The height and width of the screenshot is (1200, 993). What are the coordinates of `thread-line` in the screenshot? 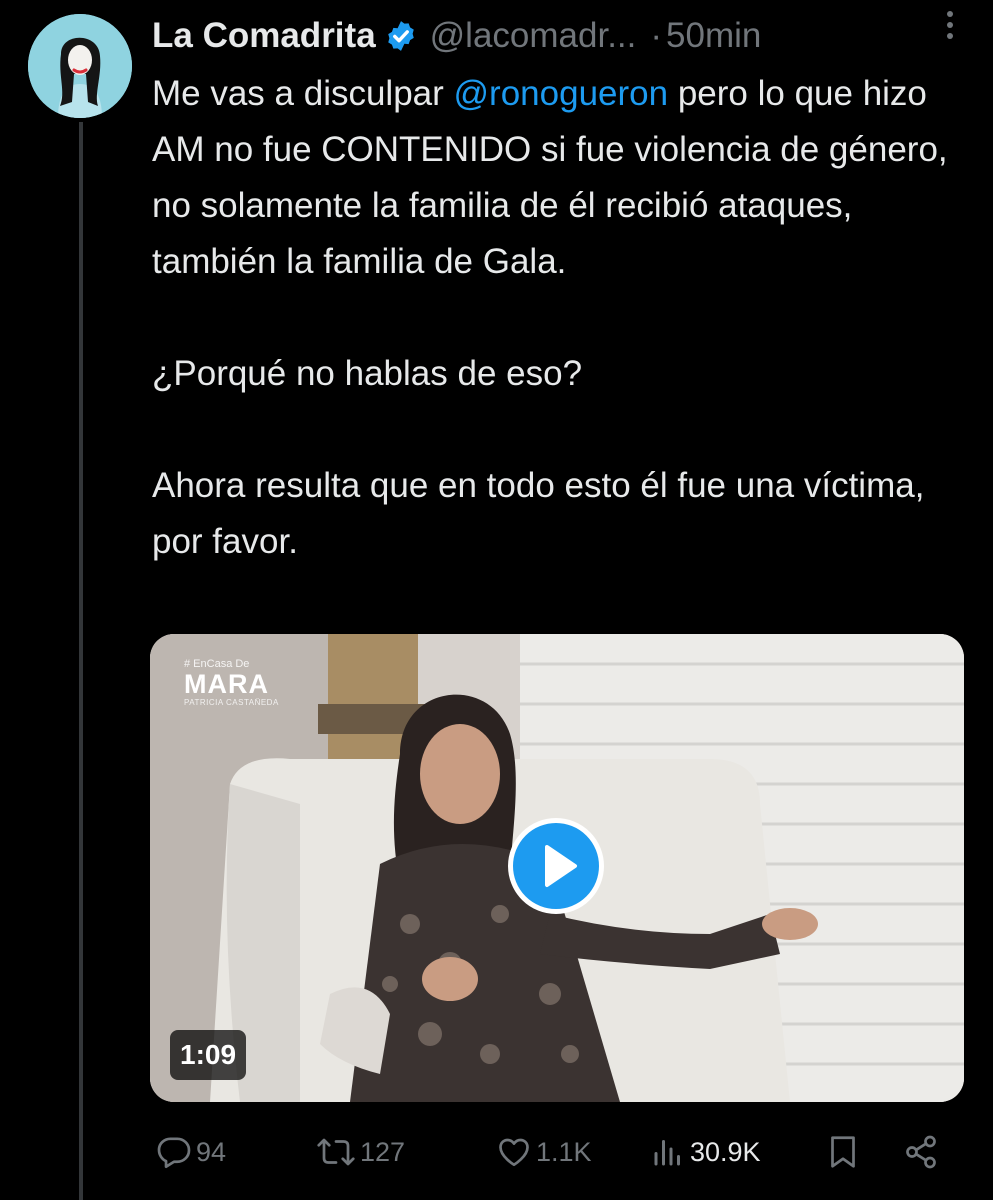 It's located at (81, 661).